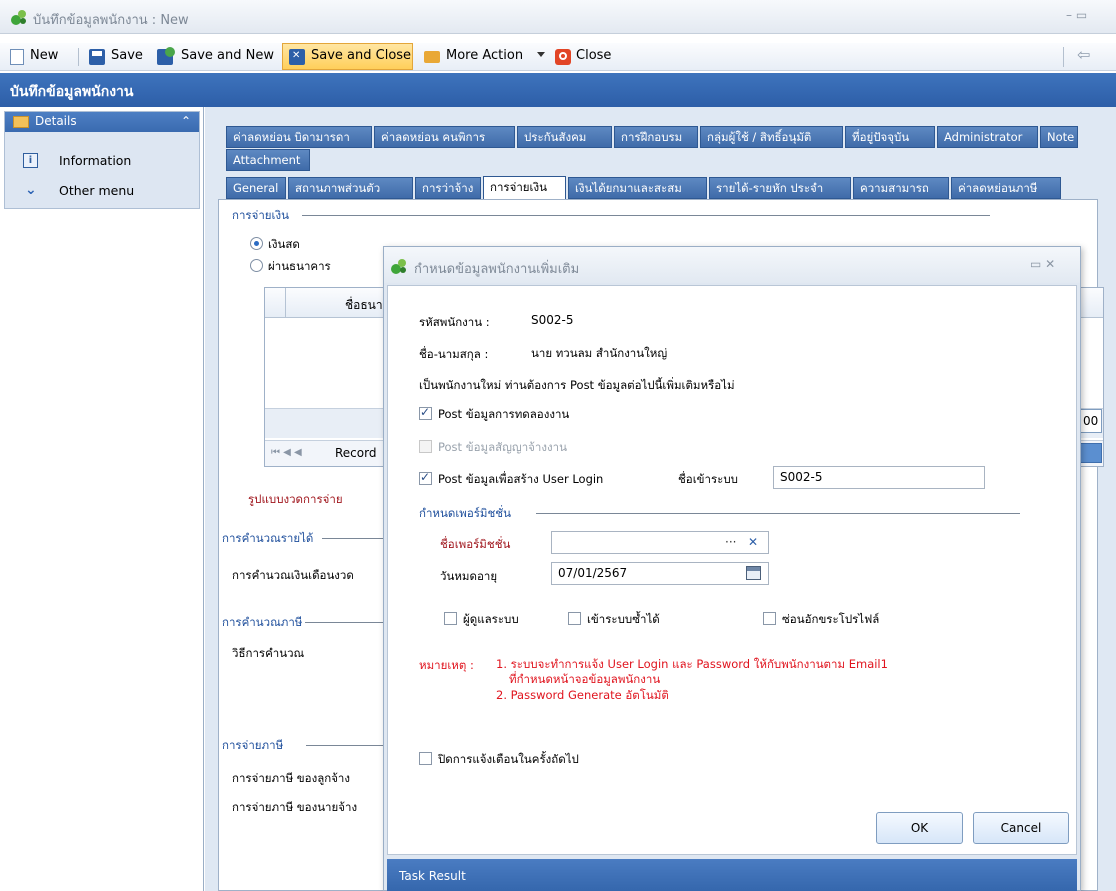  I want to click on tab-parent-deduction: ค่าลดหย่อน บิดามารดา, so click(299, 137).